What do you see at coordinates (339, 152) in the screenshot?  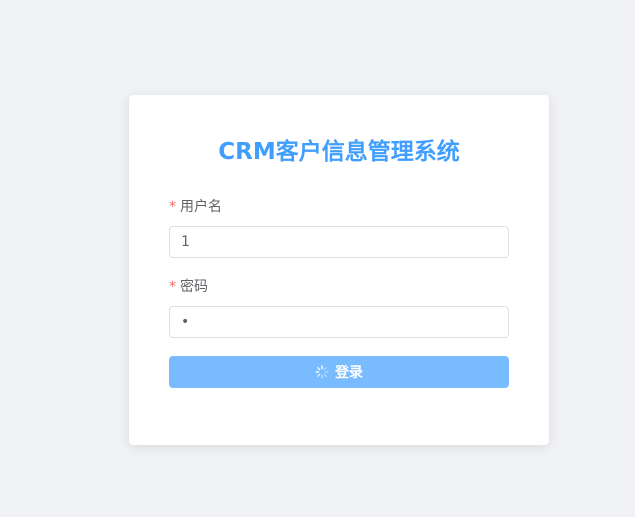 I see `page-title: CRM客户信息管理系统` at bounding box center [339, 152].